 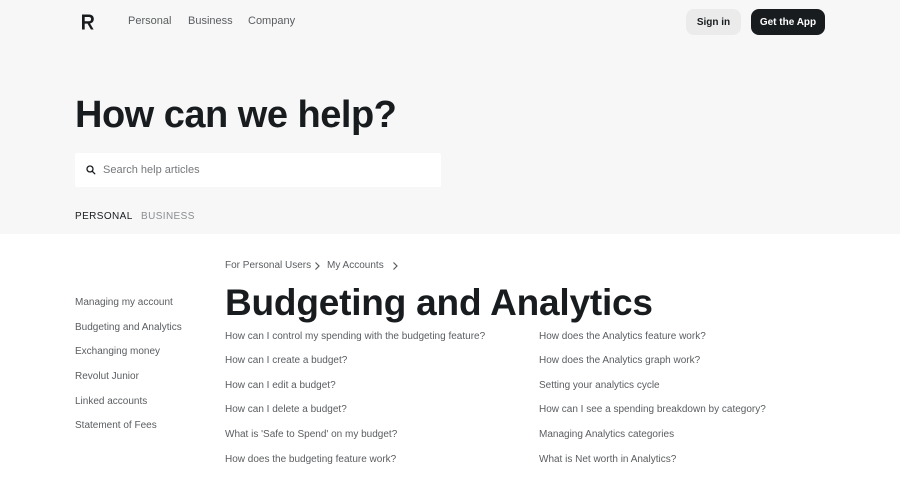 What do you see at coordinates (88, 22) in the screenshot?
I see `revolut-logo-icon` at bounding box center [88, 22].